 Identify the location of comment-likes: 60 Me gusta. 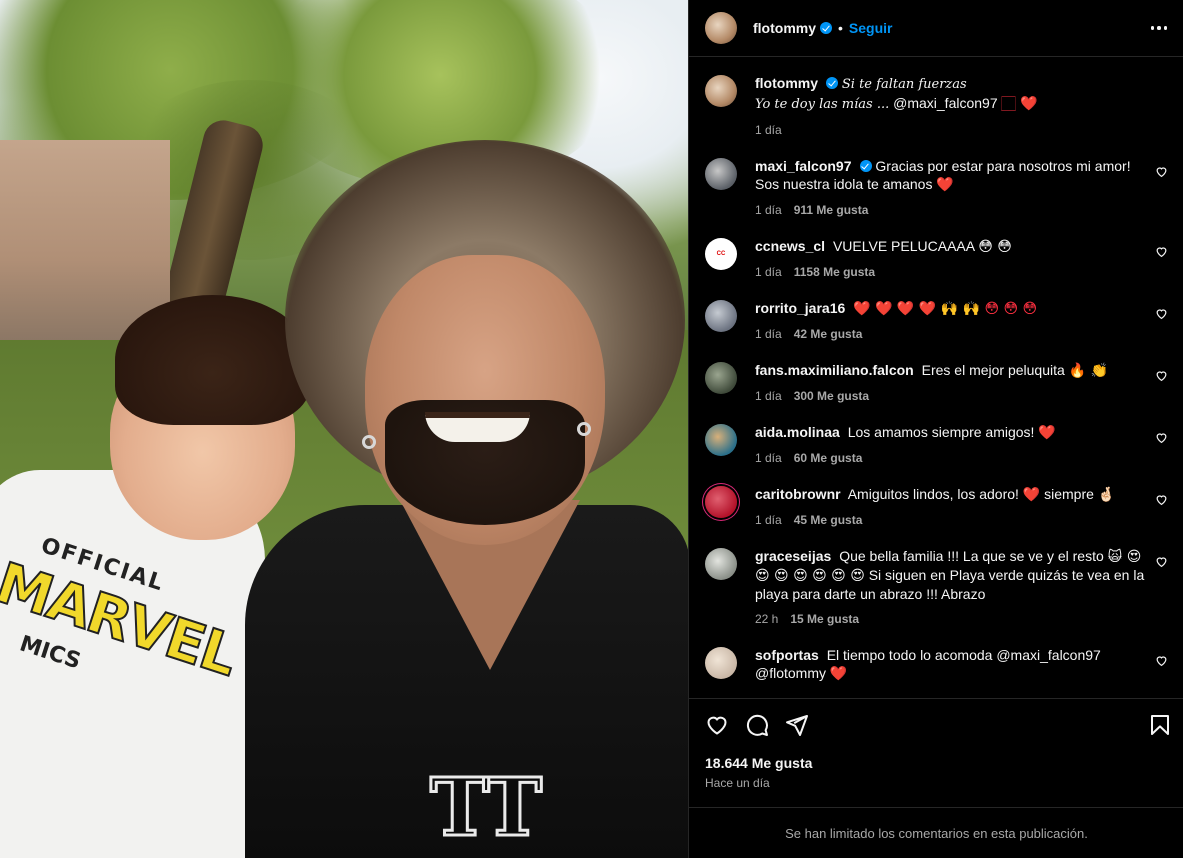
(828, 458).